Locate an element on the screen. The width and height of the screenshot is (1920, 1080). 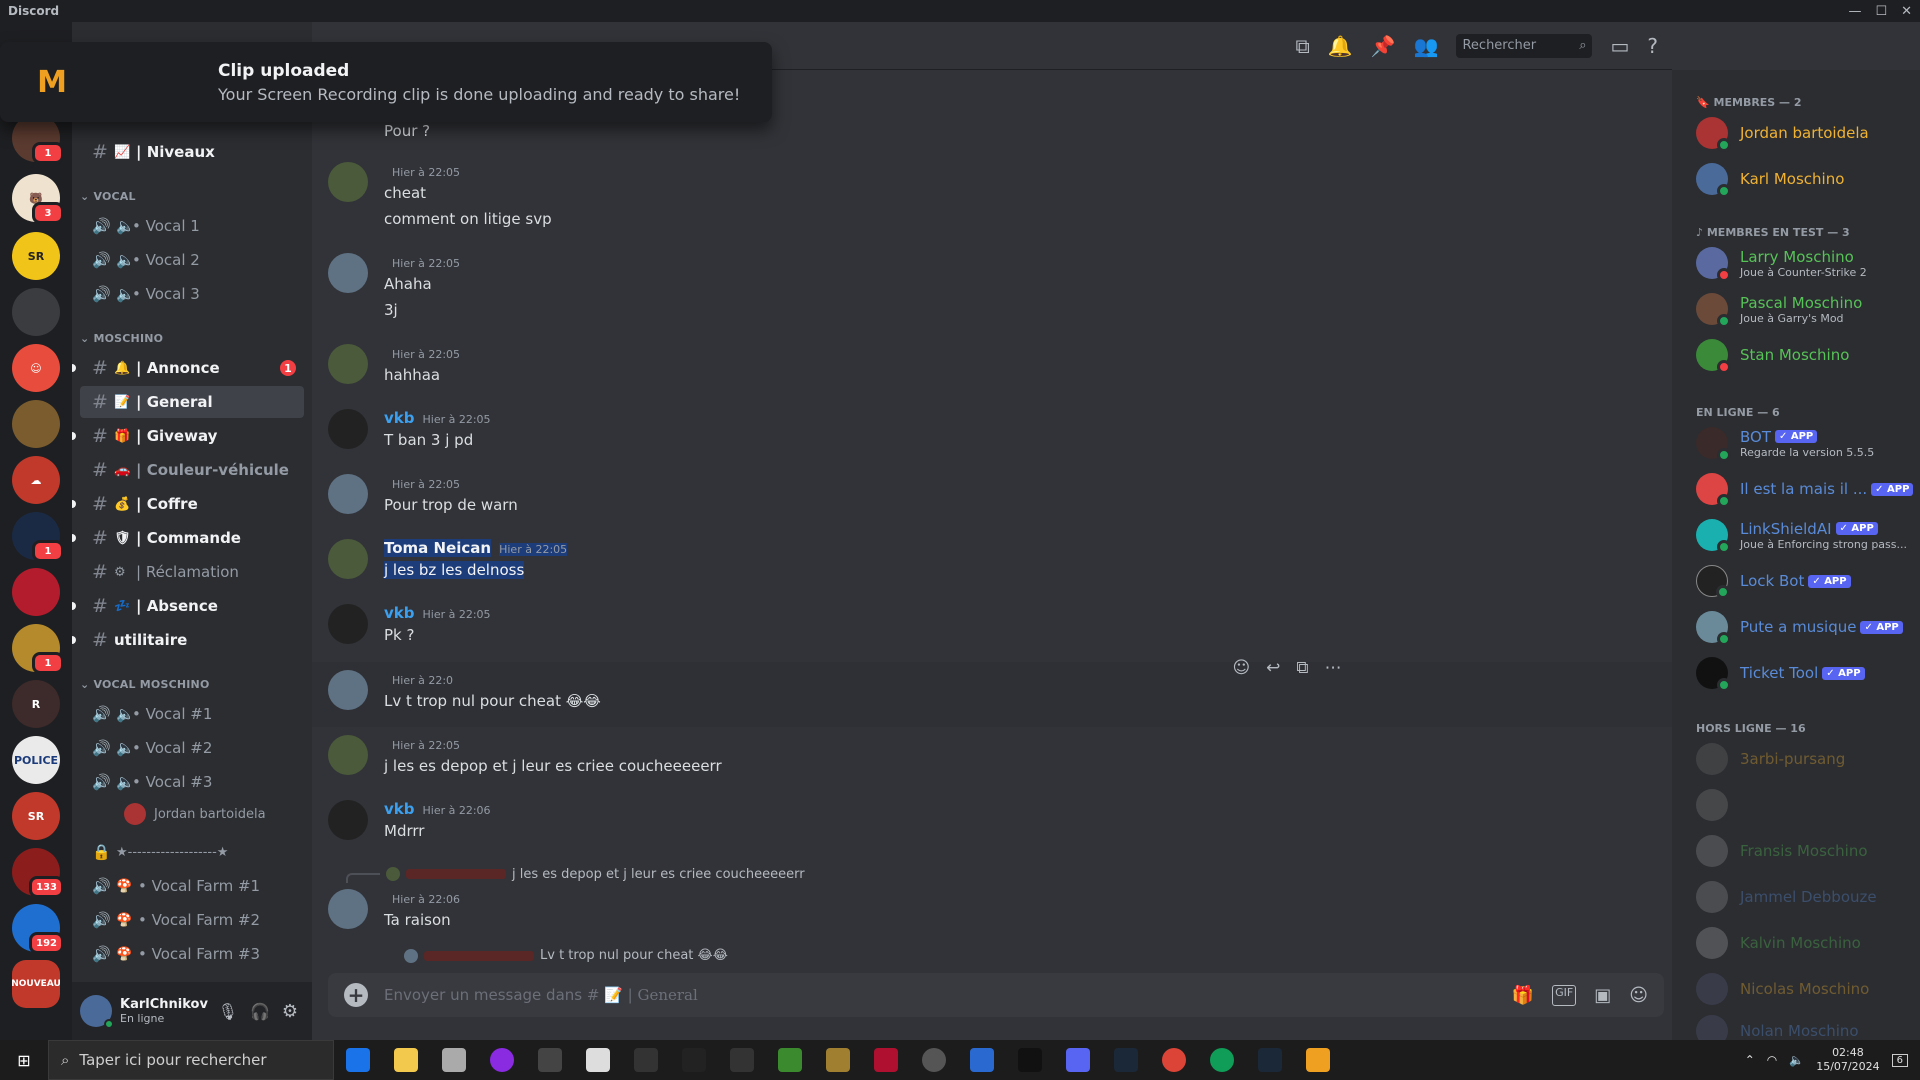
thread-icon: ⧉ is located at coordinates (1302, 668).